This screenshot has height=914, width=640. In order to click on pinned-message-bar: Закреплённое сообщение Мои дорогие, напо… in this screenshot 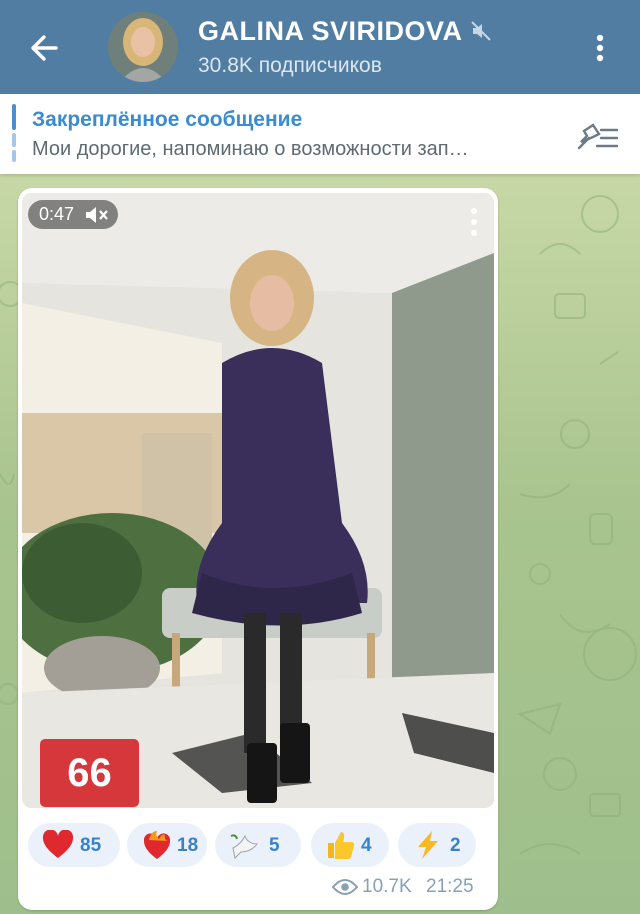, I will do `click(320, 134)`.